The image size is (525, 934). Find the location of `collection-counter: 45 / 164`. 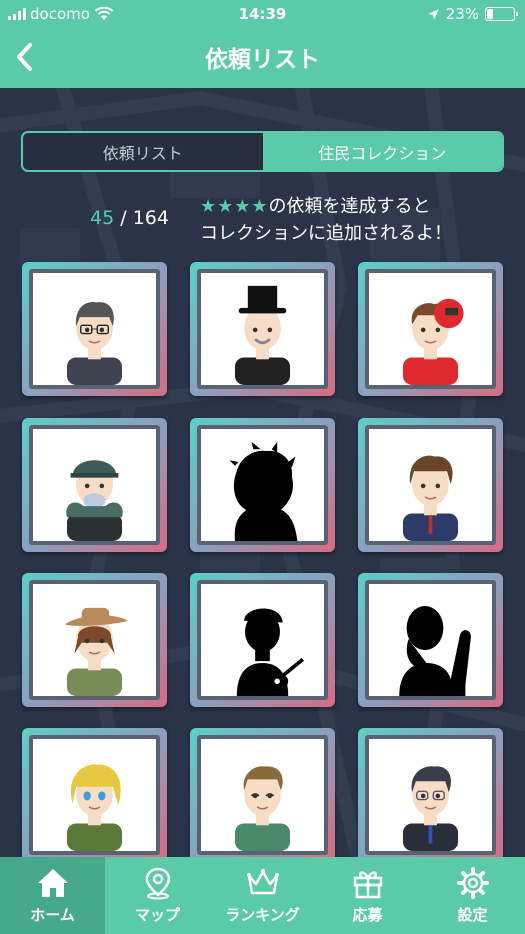

collection-counter: 45 / 164 is located at coordinates (129, 218).